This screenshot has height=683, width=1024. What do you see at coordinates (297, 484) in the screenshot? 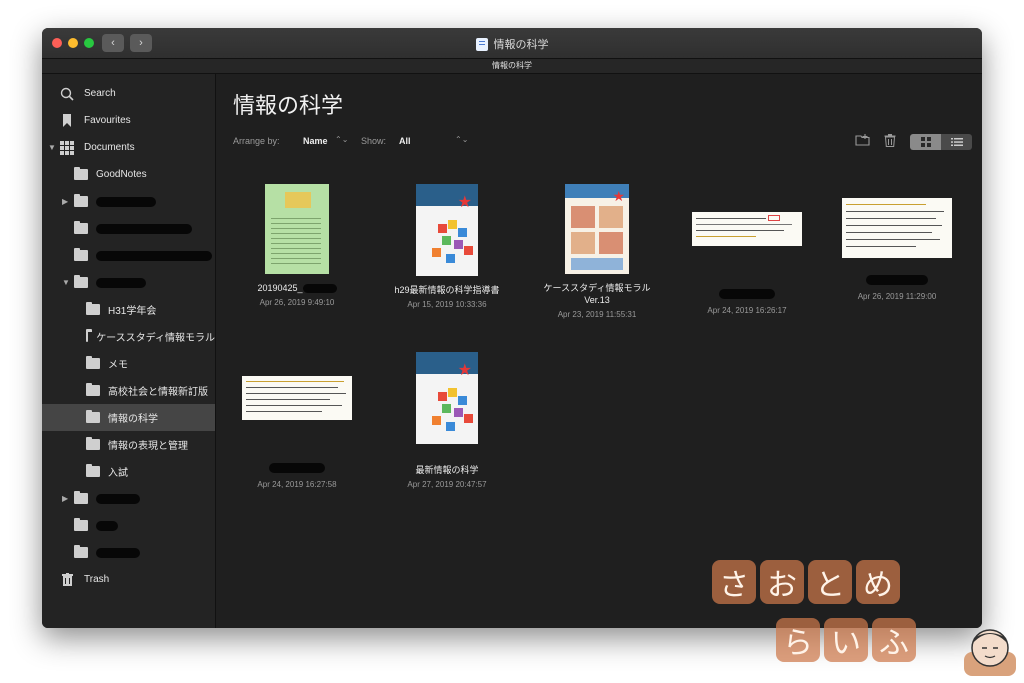
I see `document-date: Apr 24, 2019 16:27:58` at bounding box center [297, 484].